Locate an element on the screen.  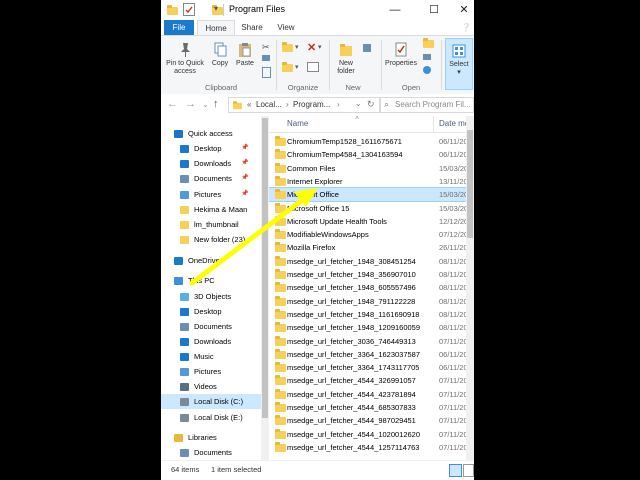
paste-shortcut-icon is located at coordinates (266, 72).